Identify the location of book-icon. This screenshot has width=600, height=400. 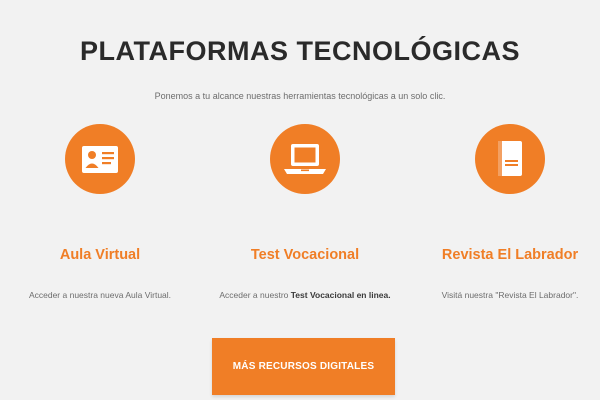
(510, 158).